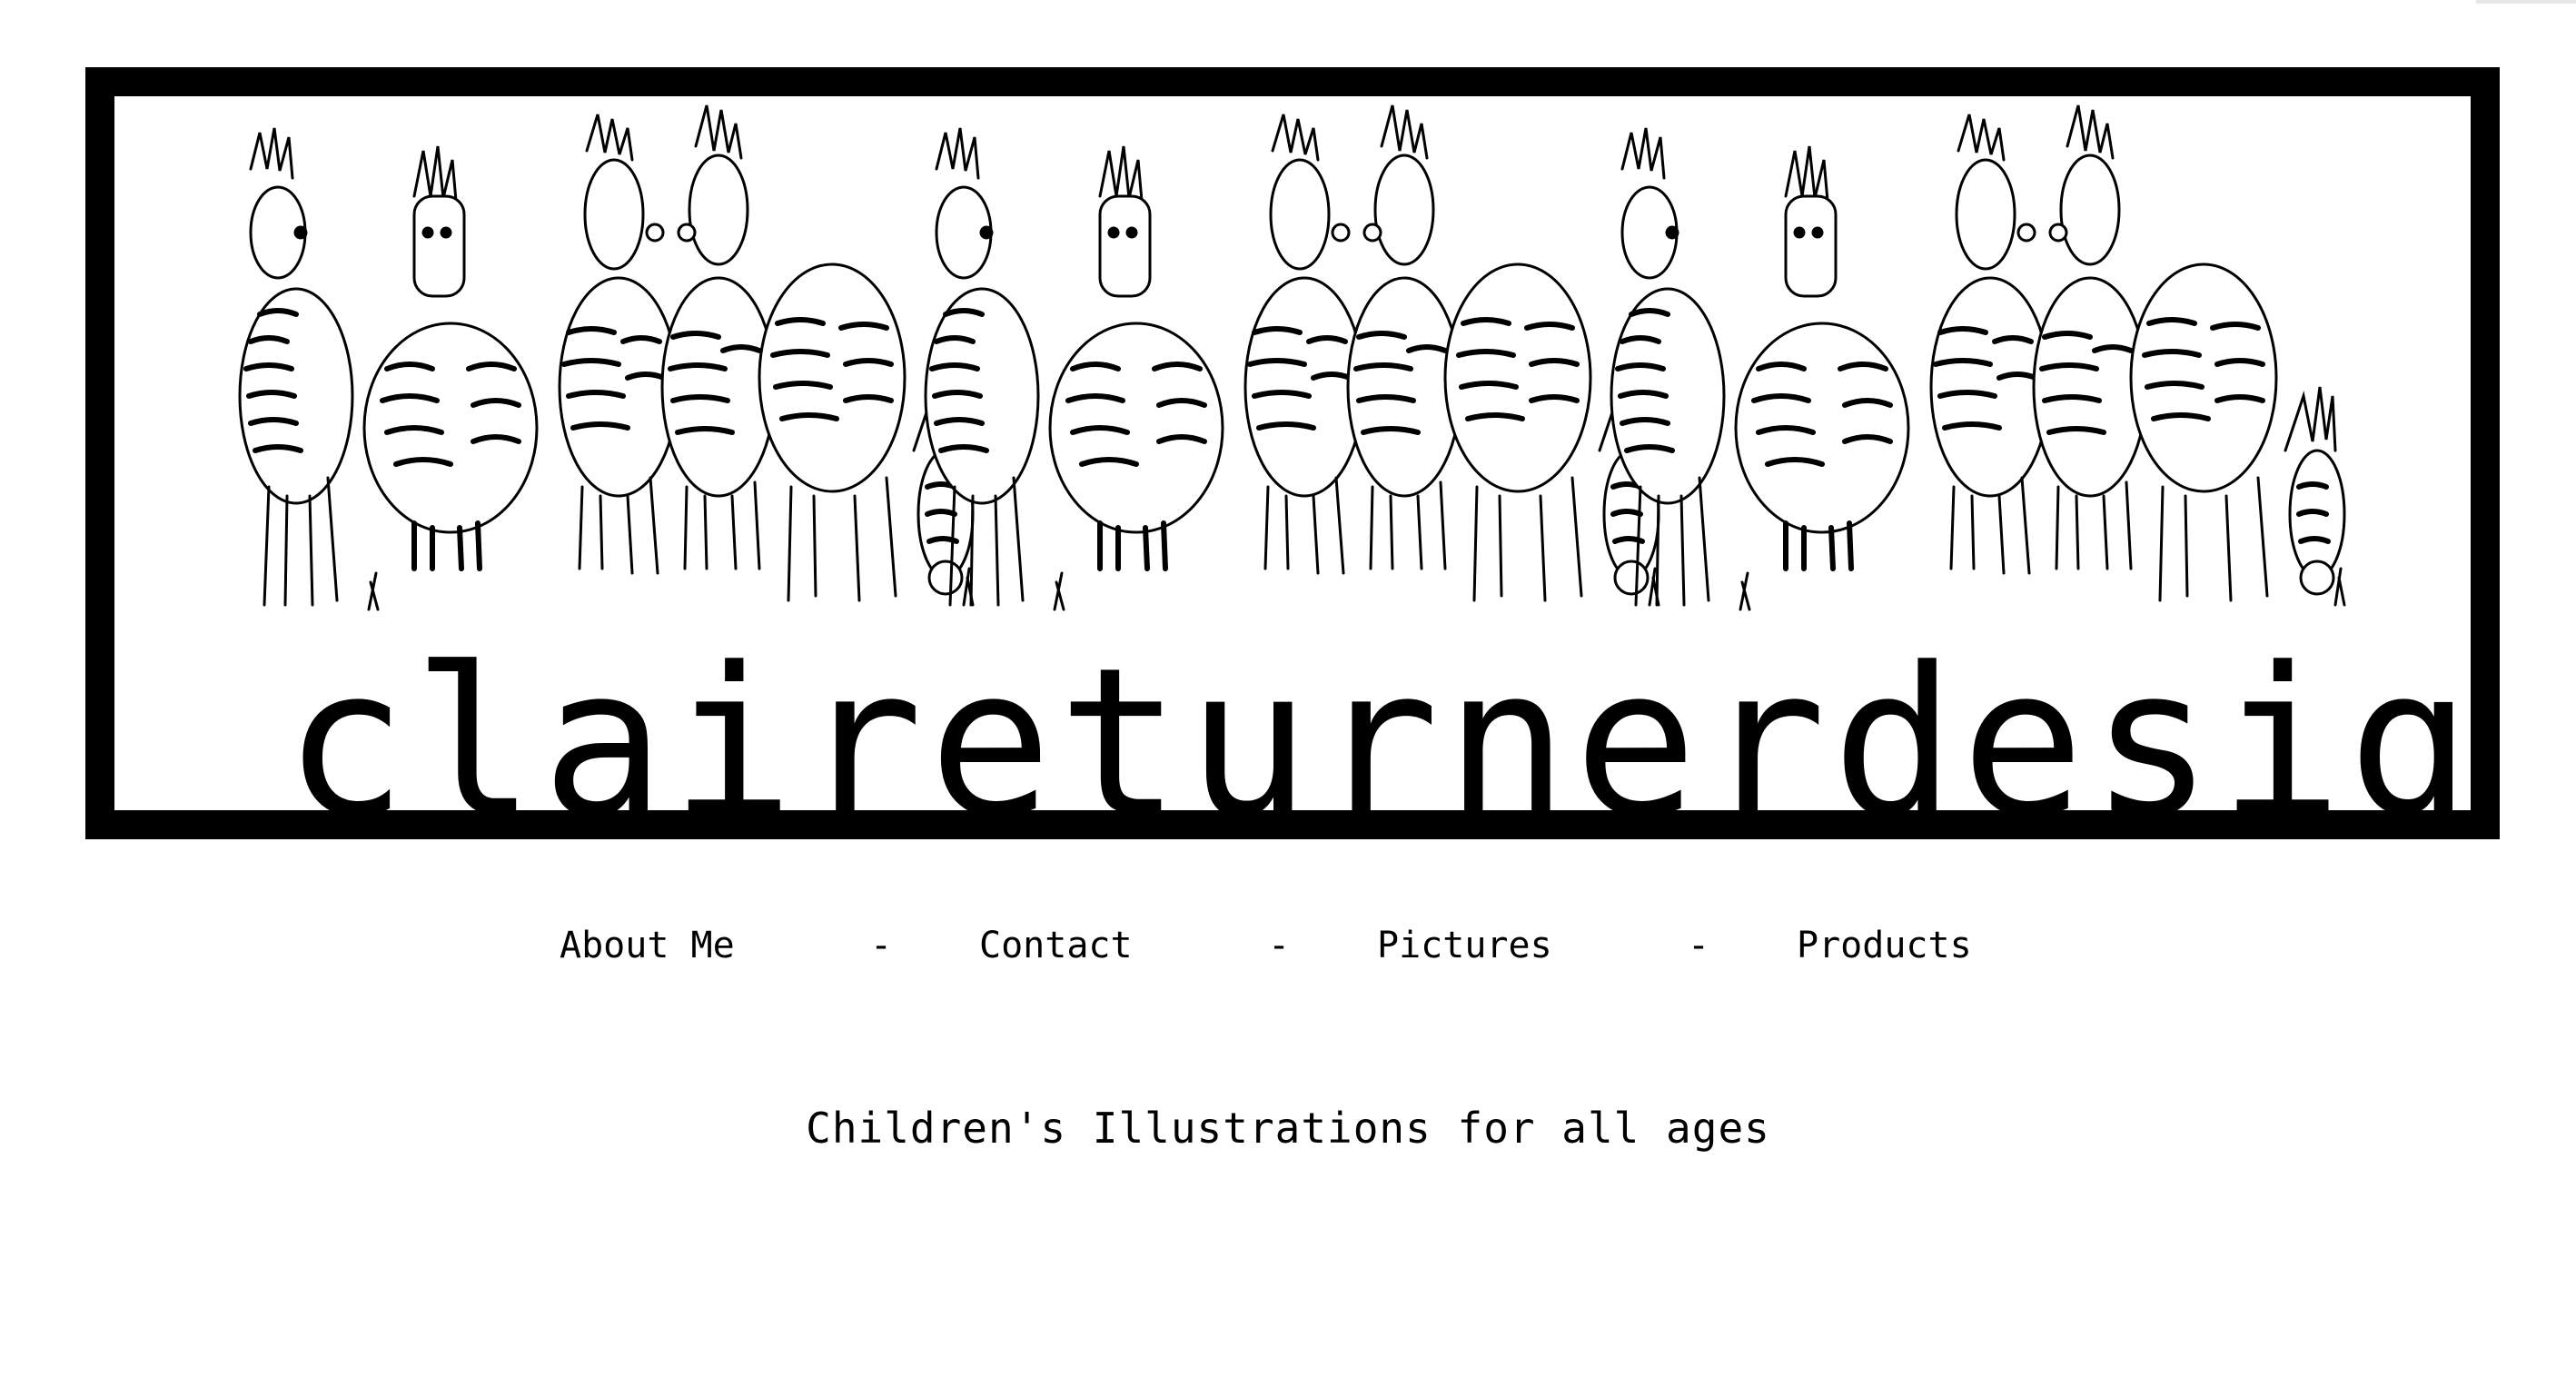 This screenshot has width=2576, height=1377. Describe the element at coordinates (1884, 945) in the screenshot. I see `nav-products: Products` at that location.